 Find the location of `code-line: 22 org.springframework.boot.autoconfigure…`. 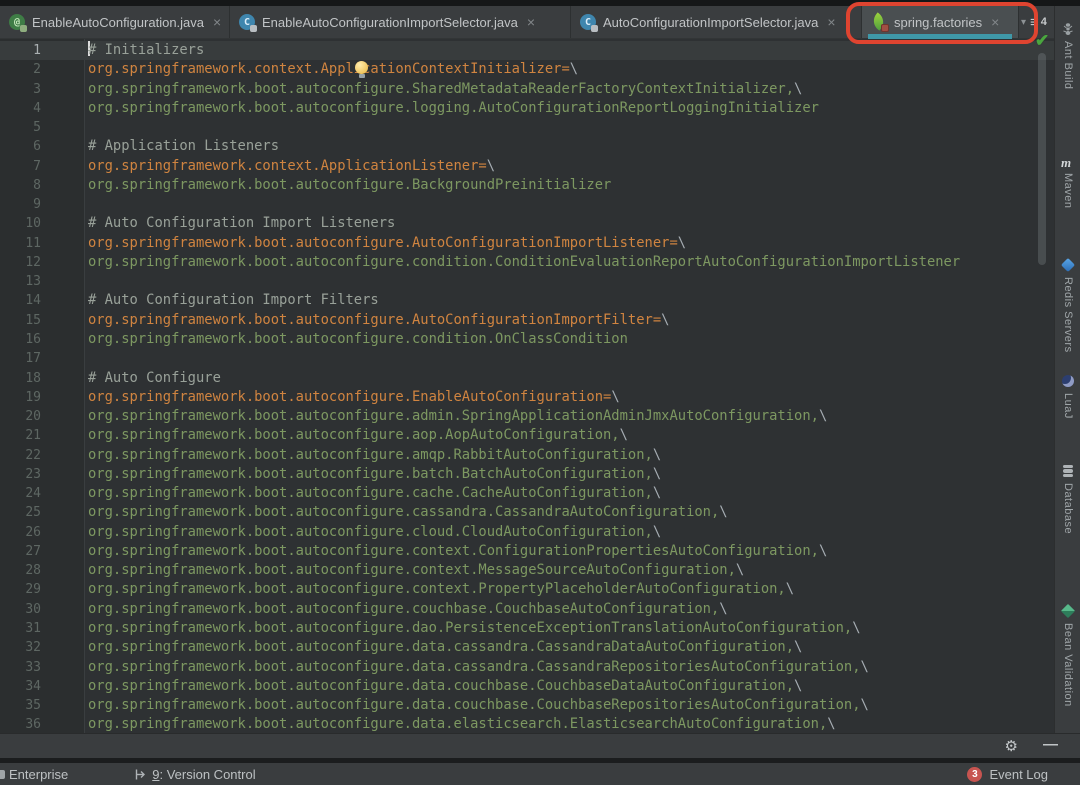

code-line: 22 org.springframework.boot.autoconfigure… is located at coordinates (527, 455).